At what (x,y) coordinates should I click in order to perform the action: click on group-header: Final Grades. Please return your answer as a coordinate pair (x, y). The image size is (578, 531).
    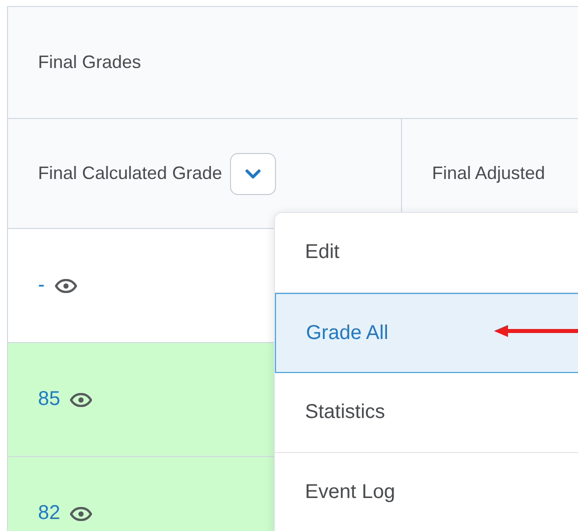
    Looking at the image, I should click on (90, 62).